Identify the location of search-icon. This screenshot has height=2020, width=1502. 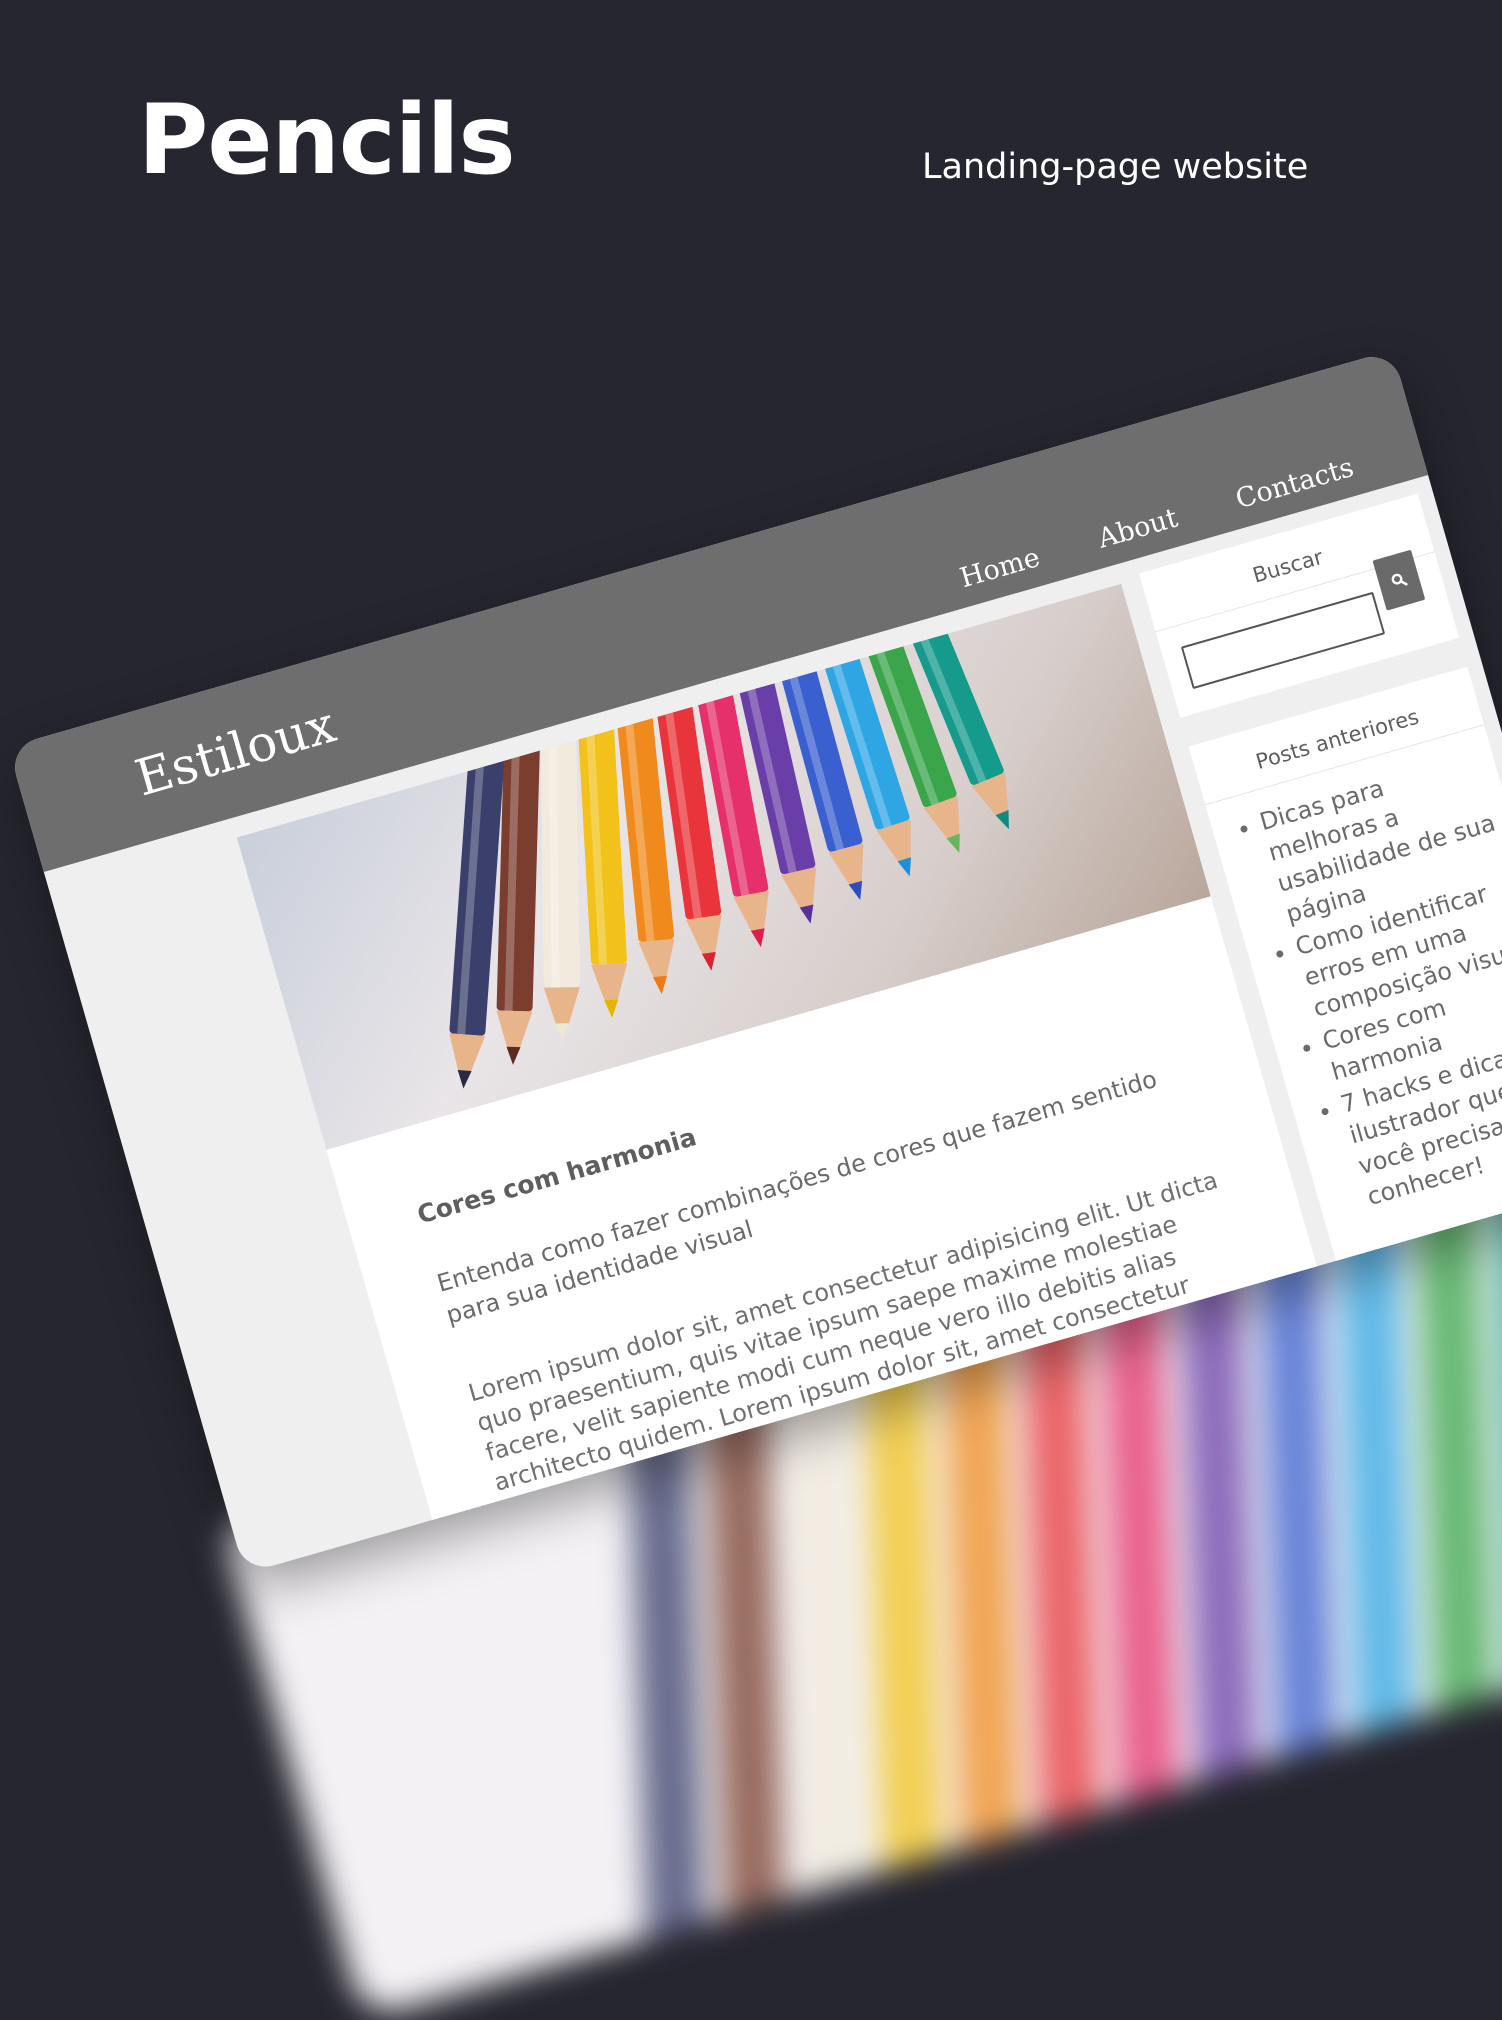
(1399, 579).